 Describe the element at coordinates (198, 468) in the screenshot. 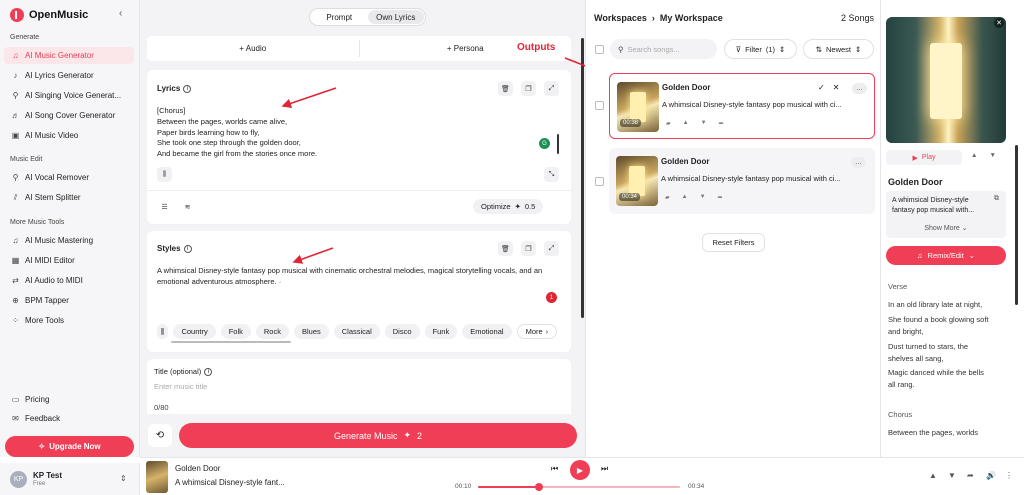

I see `player-title: Golden Door` at that location.